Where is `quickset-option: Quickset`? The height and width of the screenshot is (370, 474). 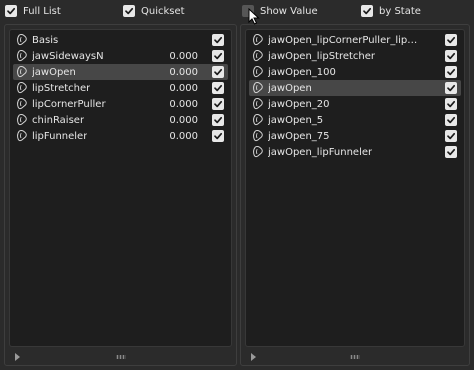
quickset-option: Quickset is located at coordinates (154, 11).